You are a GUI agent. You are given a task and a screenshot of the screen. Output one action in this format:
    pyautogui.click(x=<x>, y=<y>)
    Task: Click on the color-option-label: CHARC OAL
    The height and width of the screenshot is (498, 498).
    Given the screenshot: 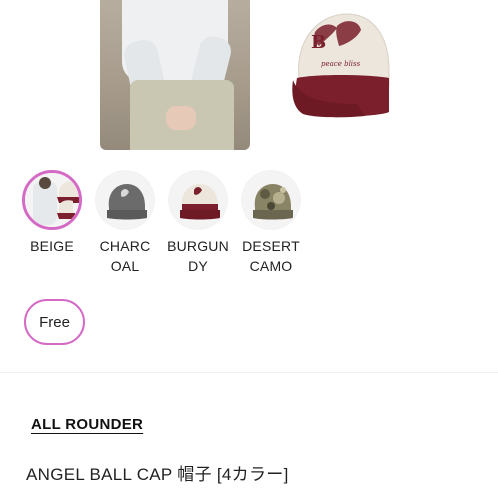 What is the action you would take?
    pyautogui.click(x=125, y=256)
    